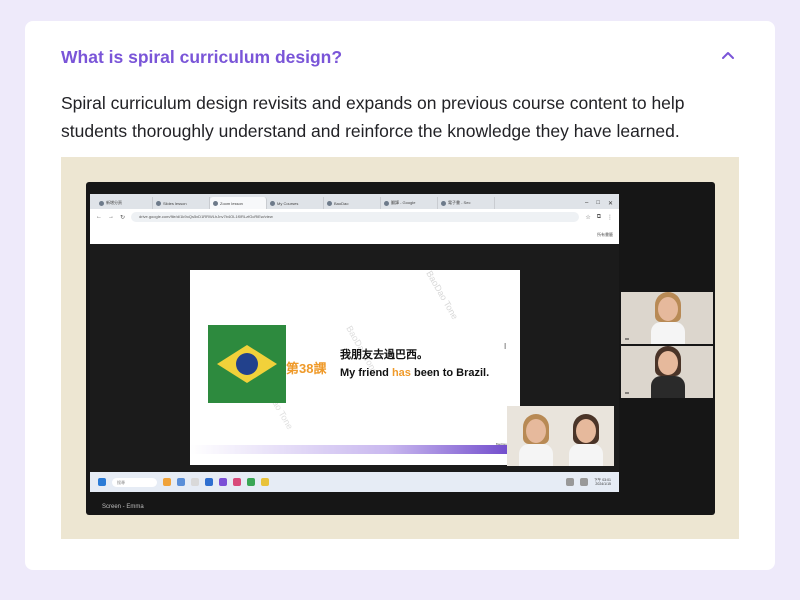  I want to click on back-icon: ←, so click(99, 217).